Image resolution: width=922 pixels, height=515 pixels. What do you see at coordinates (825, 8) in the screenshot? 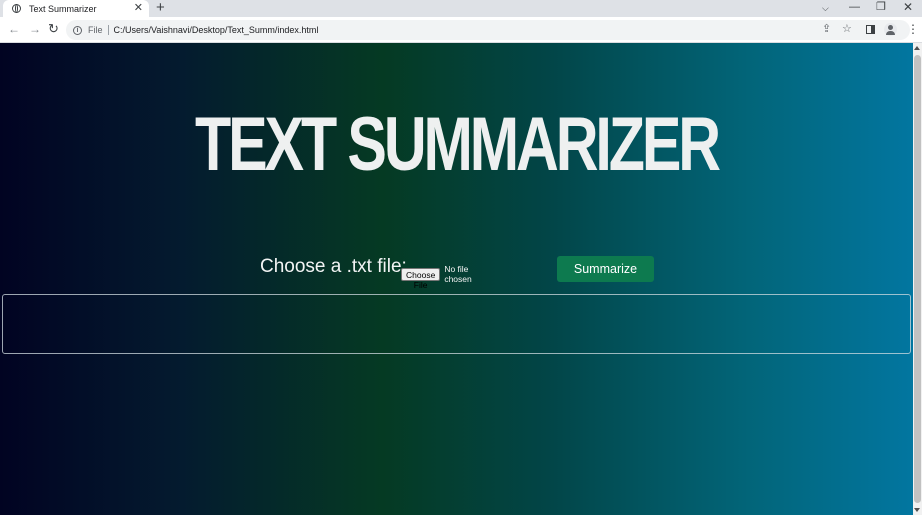
I see `tab-search-icon: ⌵` at bounding box center [825, 8].